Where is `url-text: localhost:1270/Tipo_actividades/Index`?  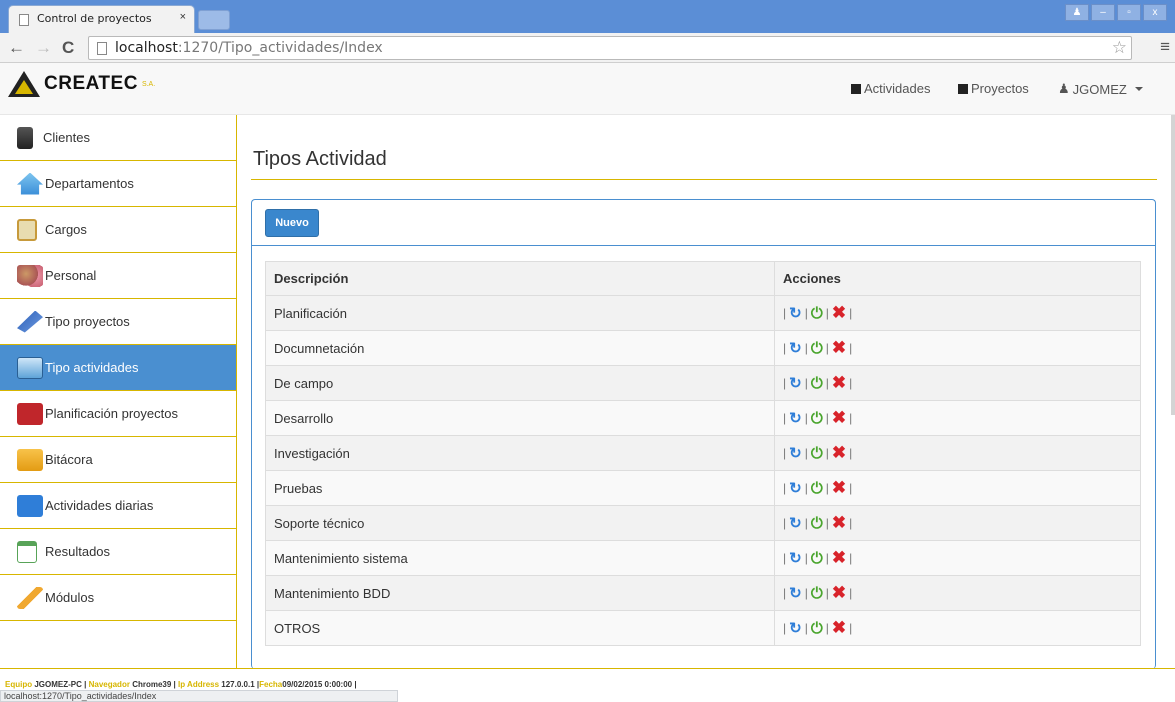
url-text: localhost:1270/Tipo_actividades/Index is located at coordinates (249, 48).